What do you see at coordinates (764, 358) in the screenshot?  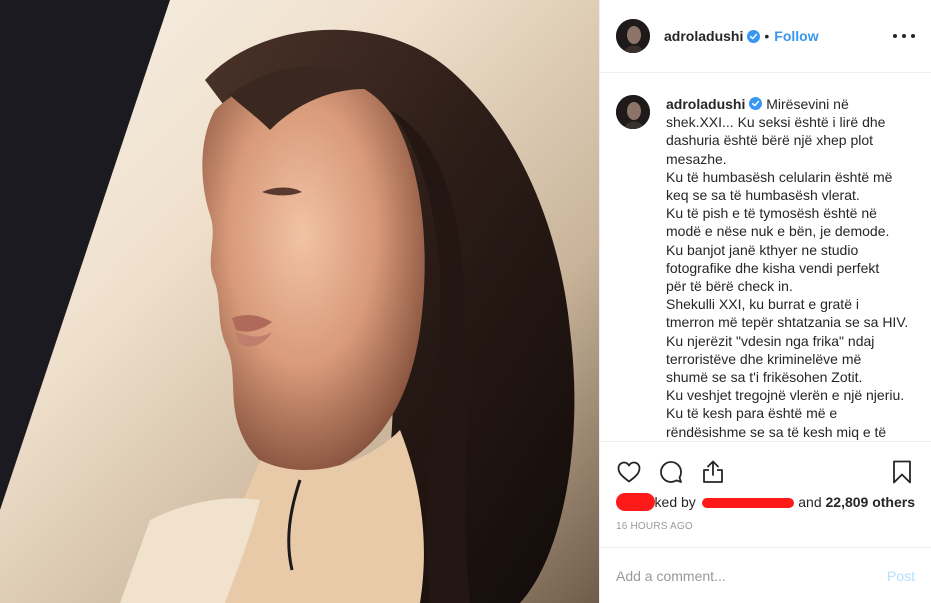 I see `caption-line: terroristëve dhe kriminelëve më` at bounding box center [764, 358].